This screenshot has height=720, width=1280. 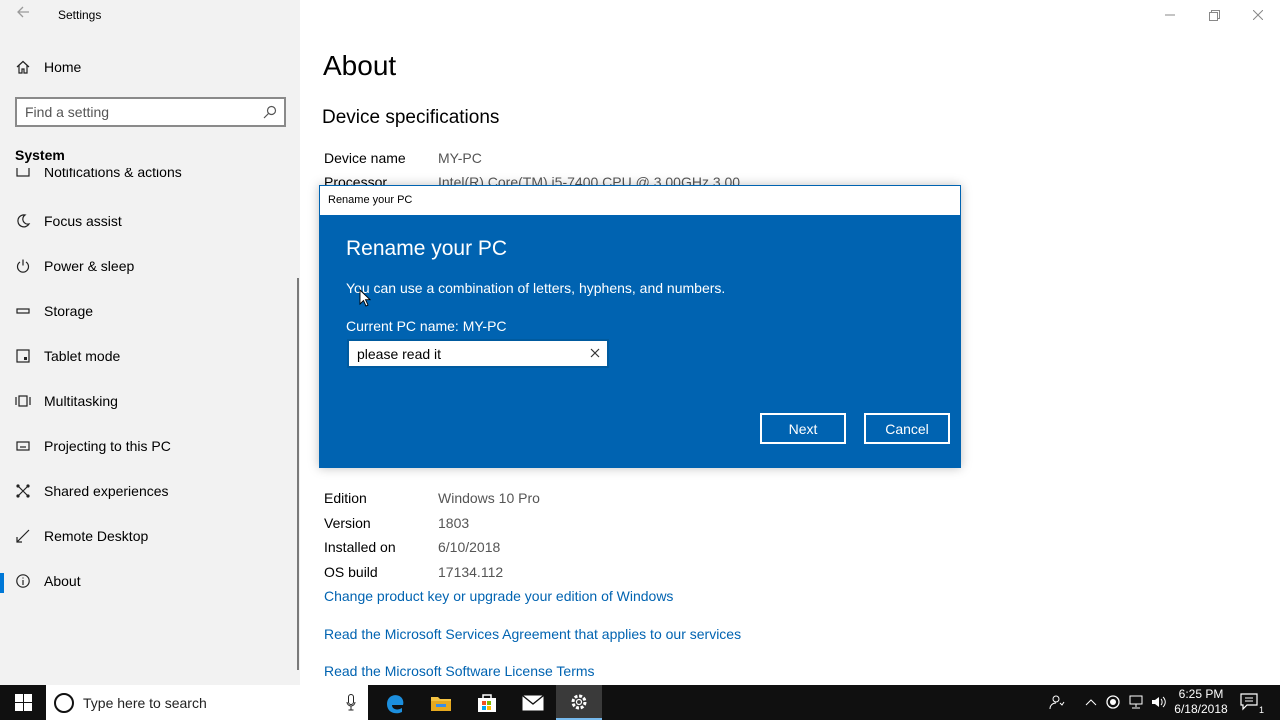 I want to click on folder-icon, so click(x=441, y=703).